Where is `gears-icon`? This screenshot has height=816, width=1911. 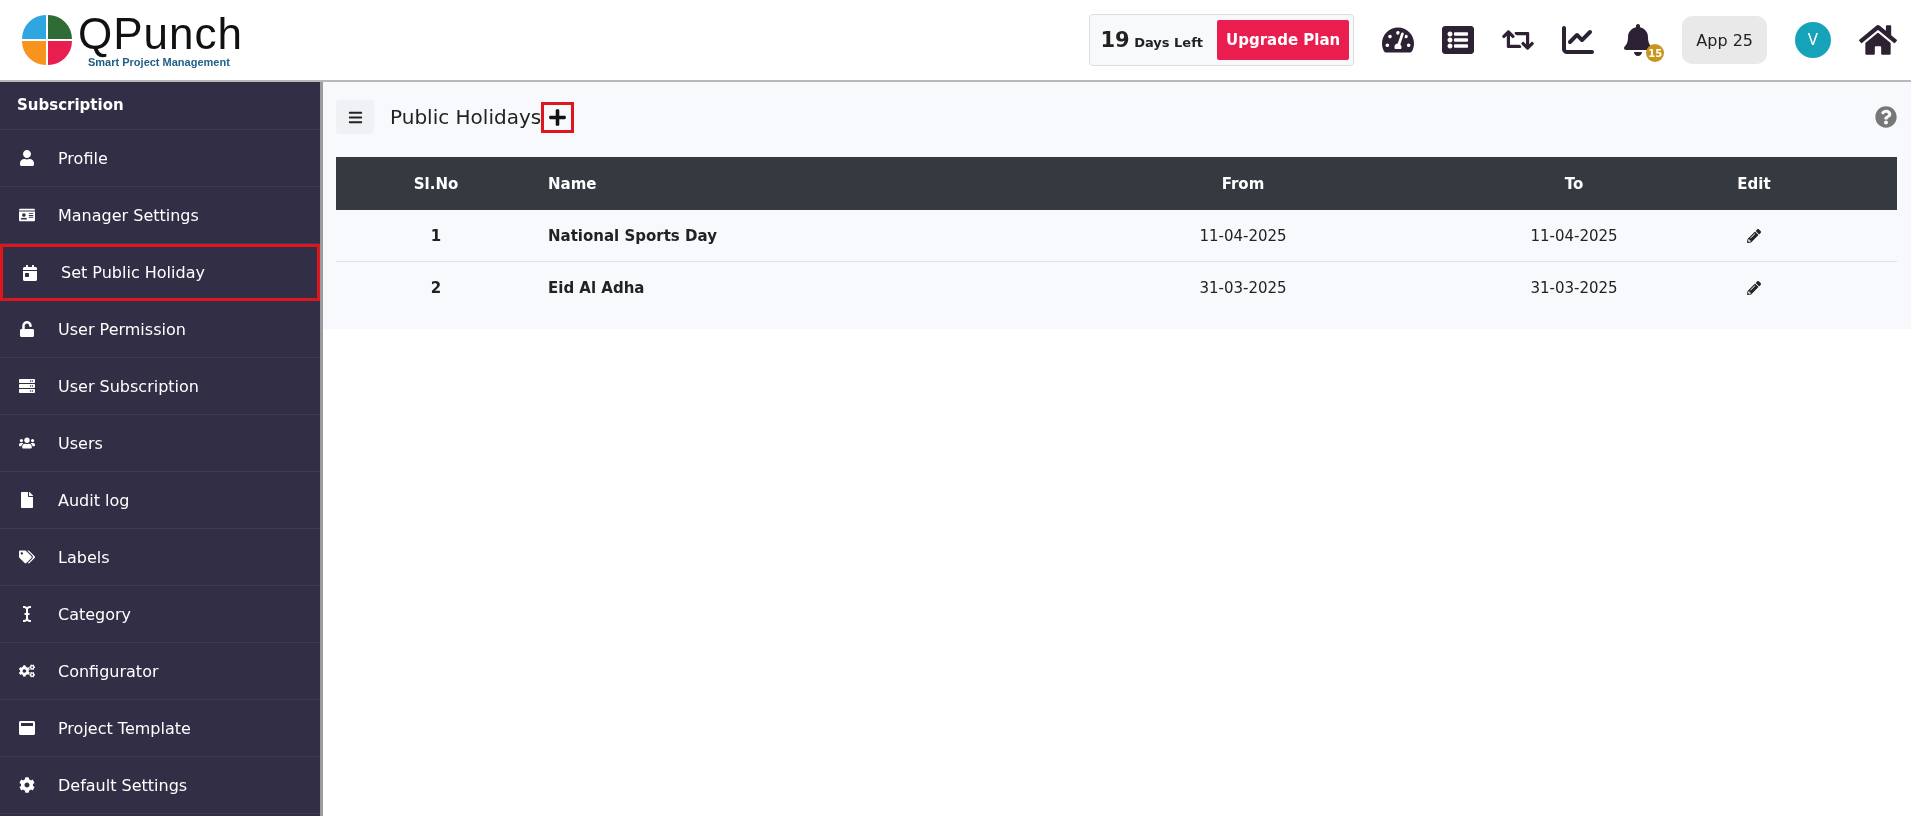 gears-icon is located at coordinates (27, 671).